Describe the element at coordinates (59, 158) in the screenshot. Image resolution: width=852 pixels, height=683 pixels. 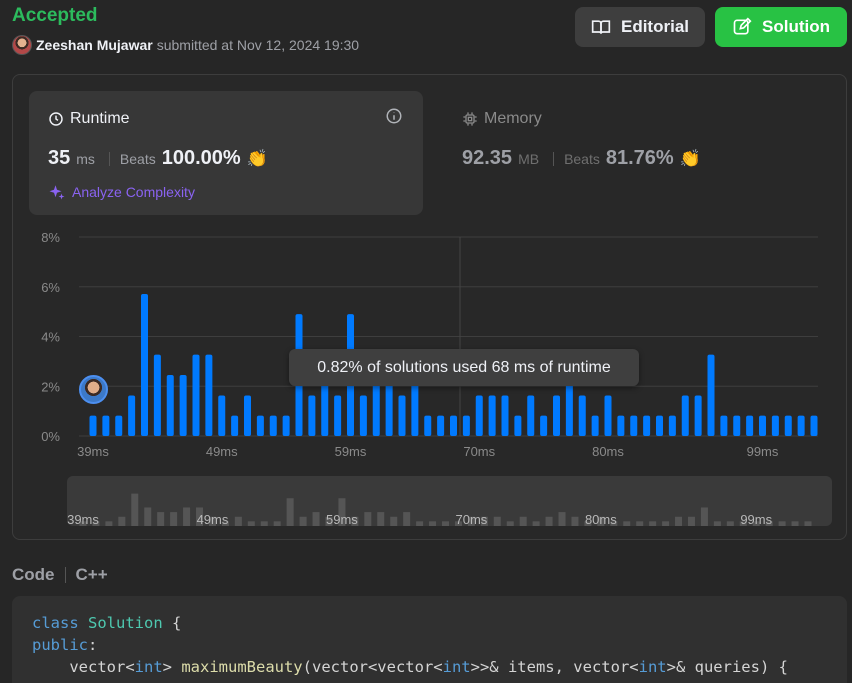
I see `runtime-value: 35` at that location.